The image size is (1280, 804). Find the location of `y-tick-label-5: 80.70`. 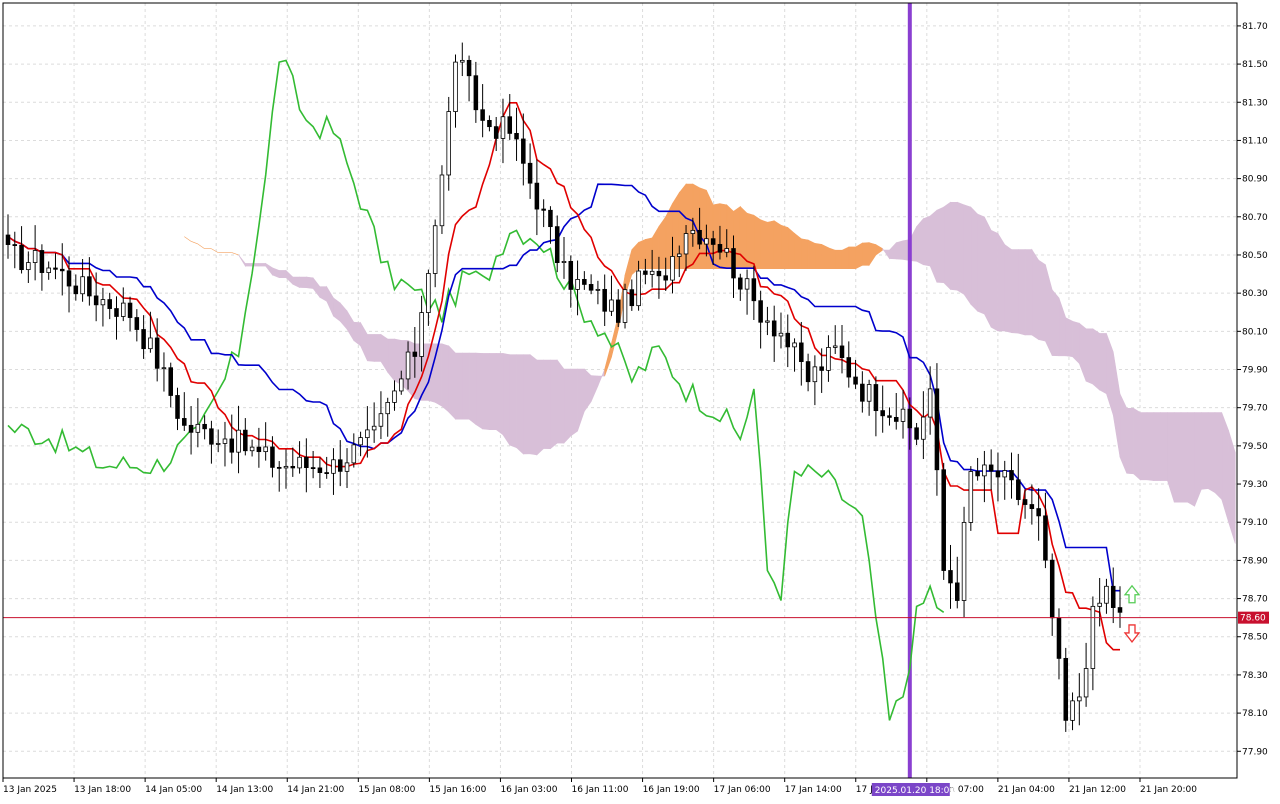

y-tick-label-5: 80.70 is located at coordinates (1255, 218).